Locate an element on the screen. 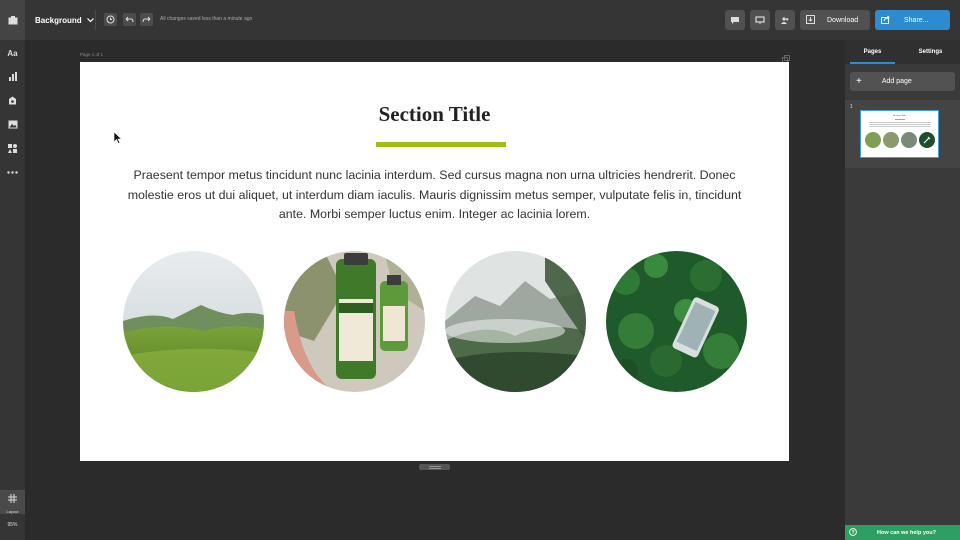  tab-settings: Settings is located at coordinates (930, 52).